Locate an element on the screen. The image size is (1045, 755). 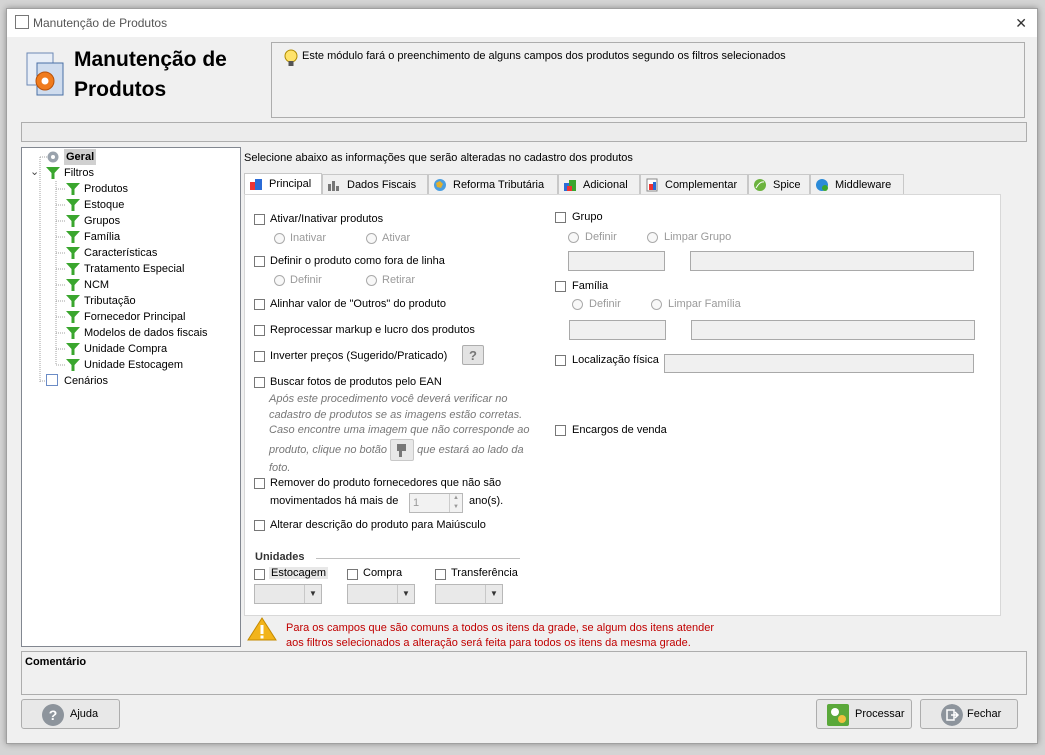
fora-linha-label: Definir o produto como fora de linha is located at coordinates (357, 261).